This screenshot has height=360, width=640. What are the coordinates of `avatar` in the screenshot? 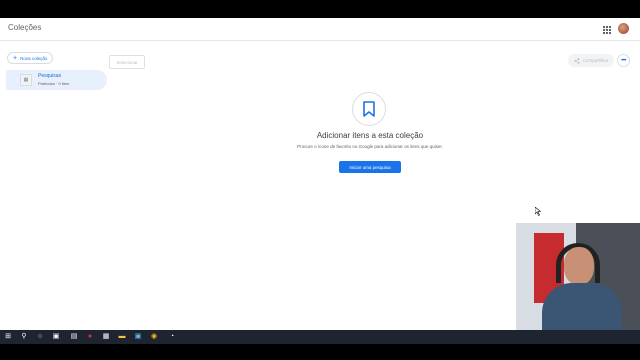 It's located at (623, 28).